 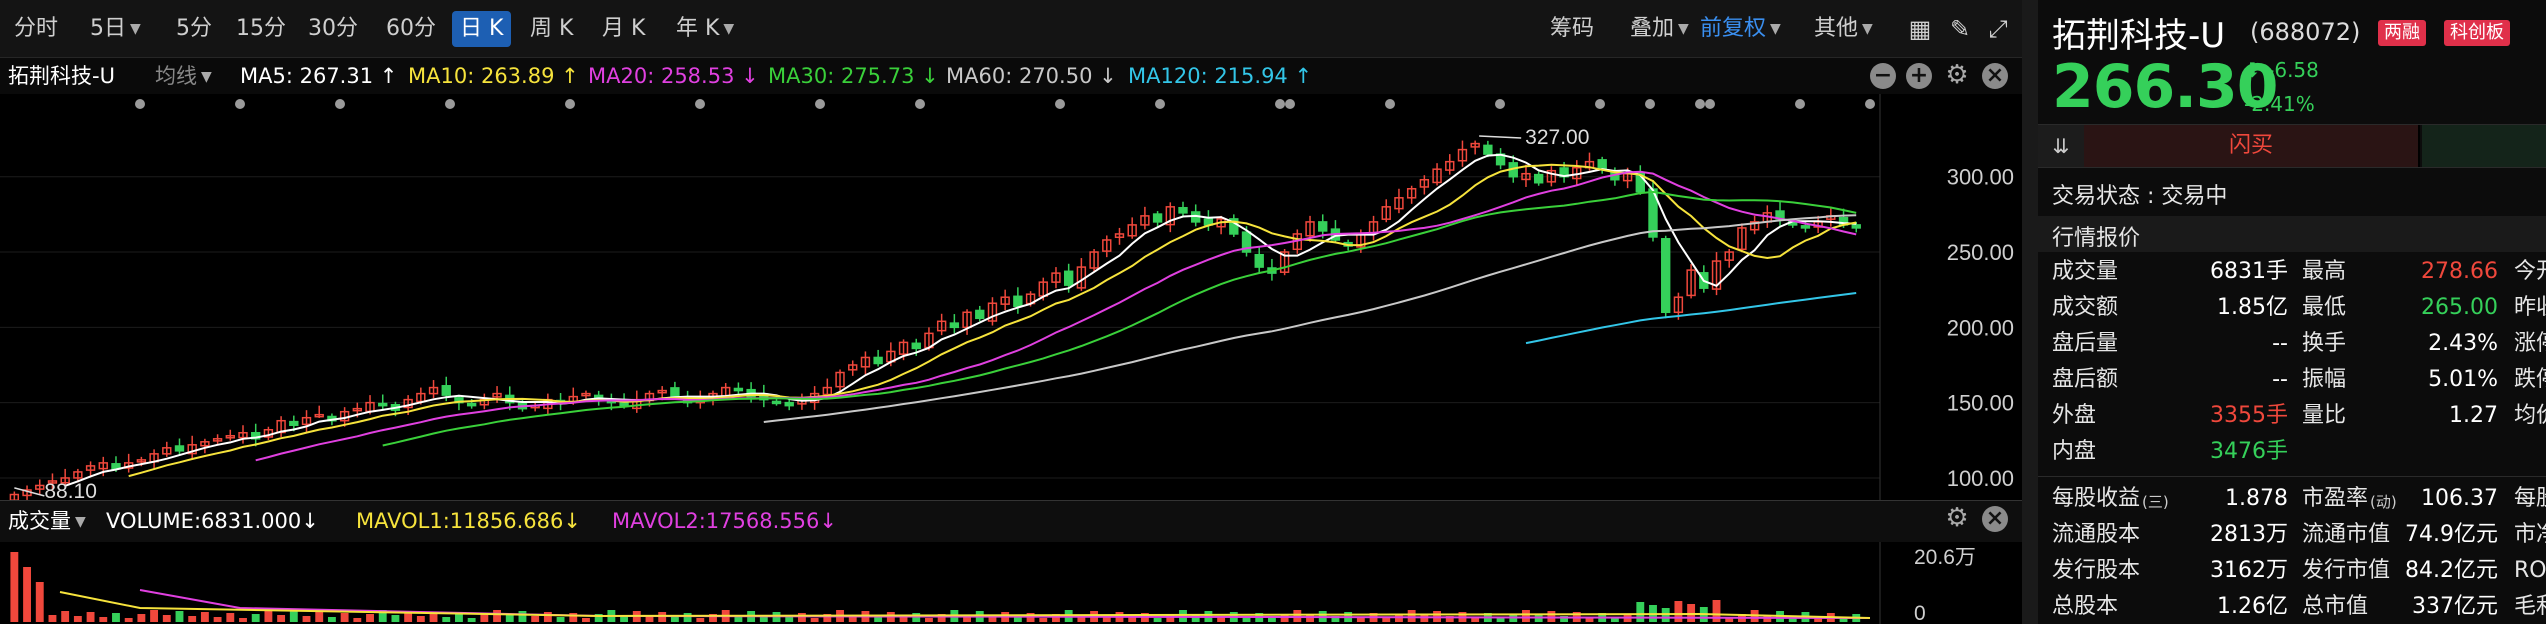 What do you see at coordinates (1980, 327) in the screenshot?
I see `y-tick-label: 200.00` at bounding box center [1980, 327].